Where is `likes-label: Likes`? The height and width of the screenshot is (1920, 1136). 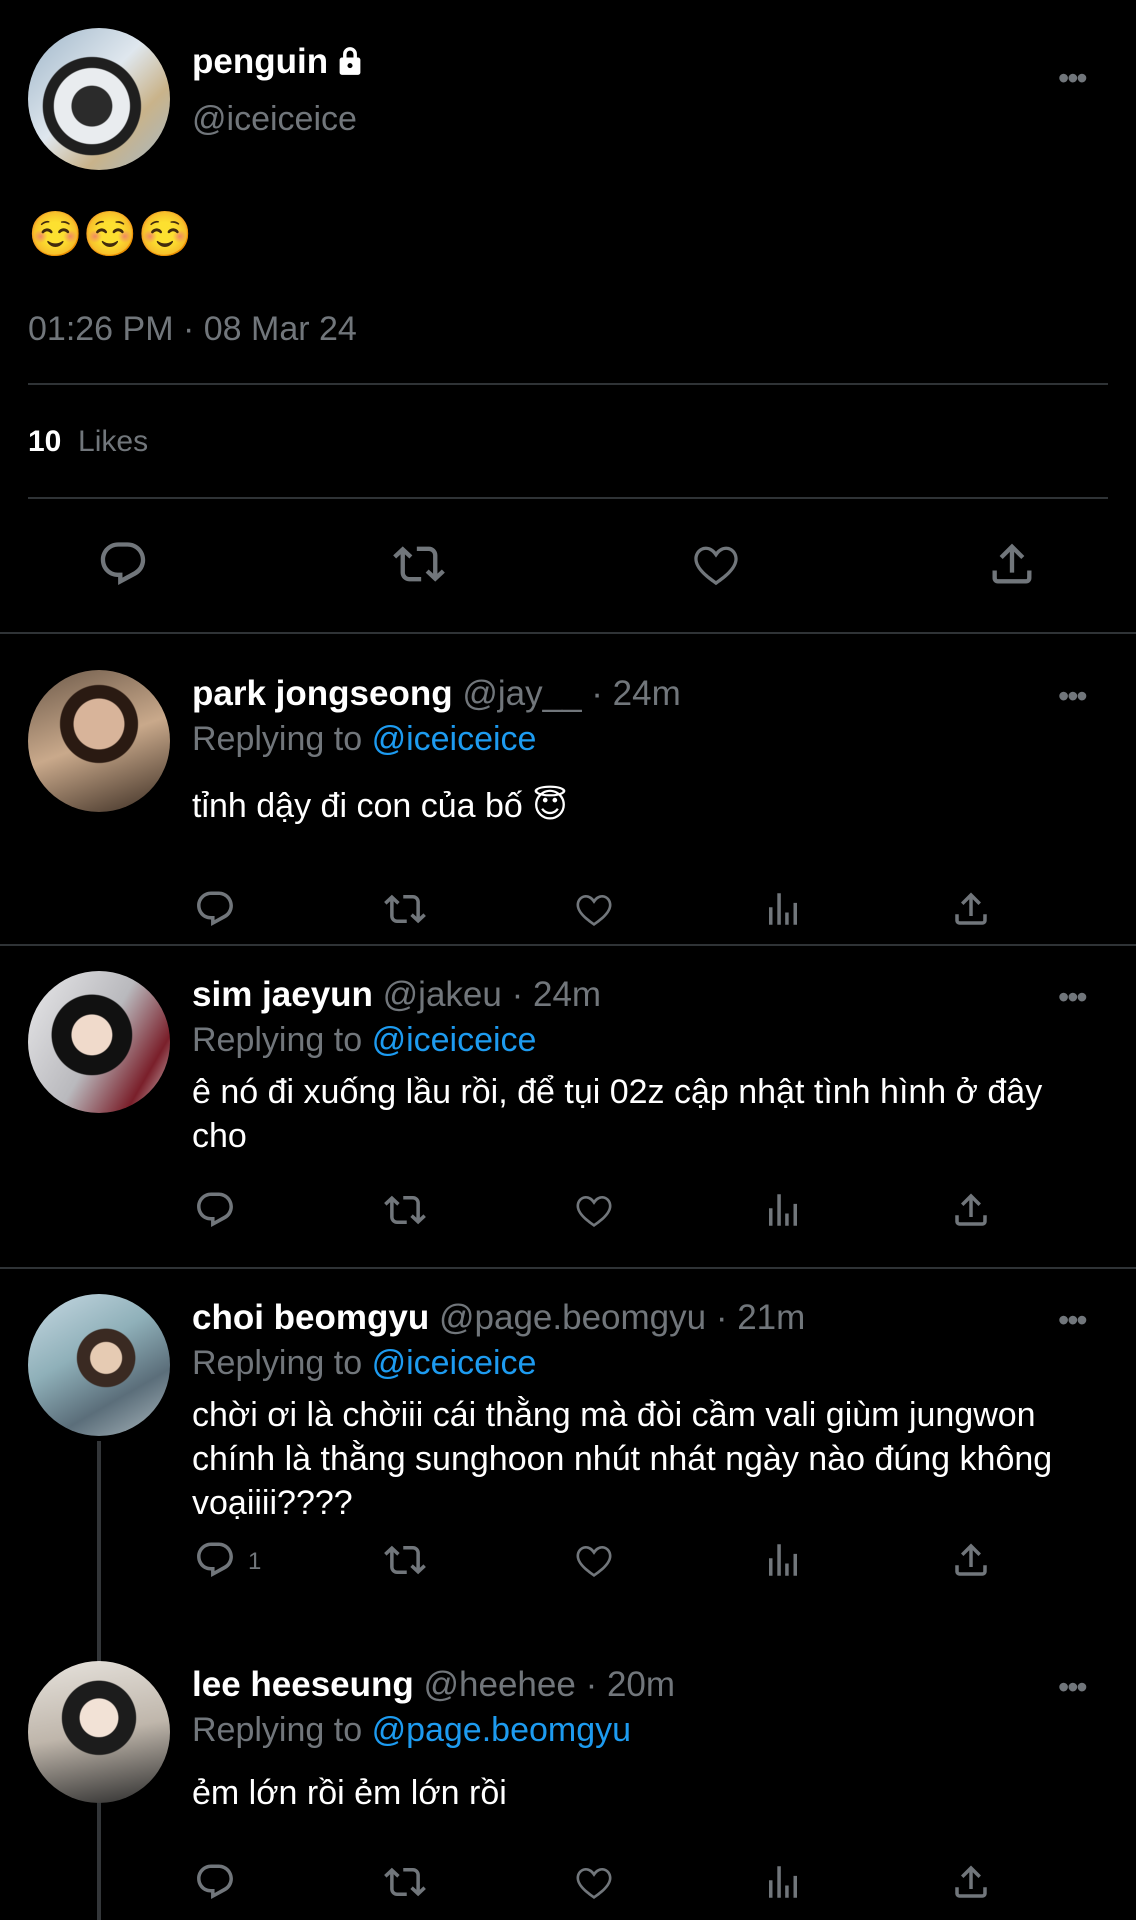 likes-label: Likes is located at coordinates (113, 441).